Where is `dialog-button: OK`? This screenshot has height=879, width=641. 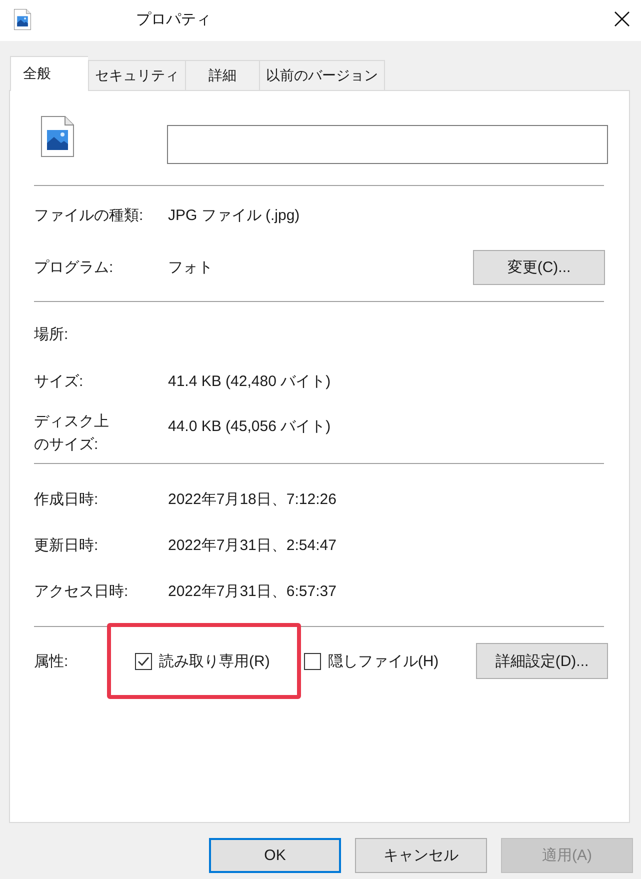
dialog-button: OK is located at coordinates (275, 855).